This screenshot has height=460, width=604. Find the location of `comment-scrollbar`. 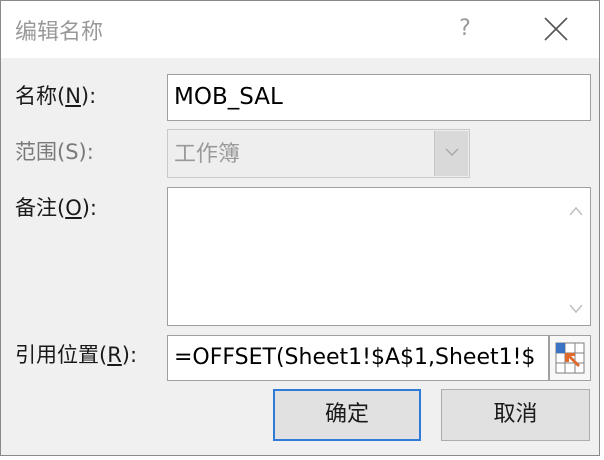

comment-scrollbar is located at coordinates (575, 256).